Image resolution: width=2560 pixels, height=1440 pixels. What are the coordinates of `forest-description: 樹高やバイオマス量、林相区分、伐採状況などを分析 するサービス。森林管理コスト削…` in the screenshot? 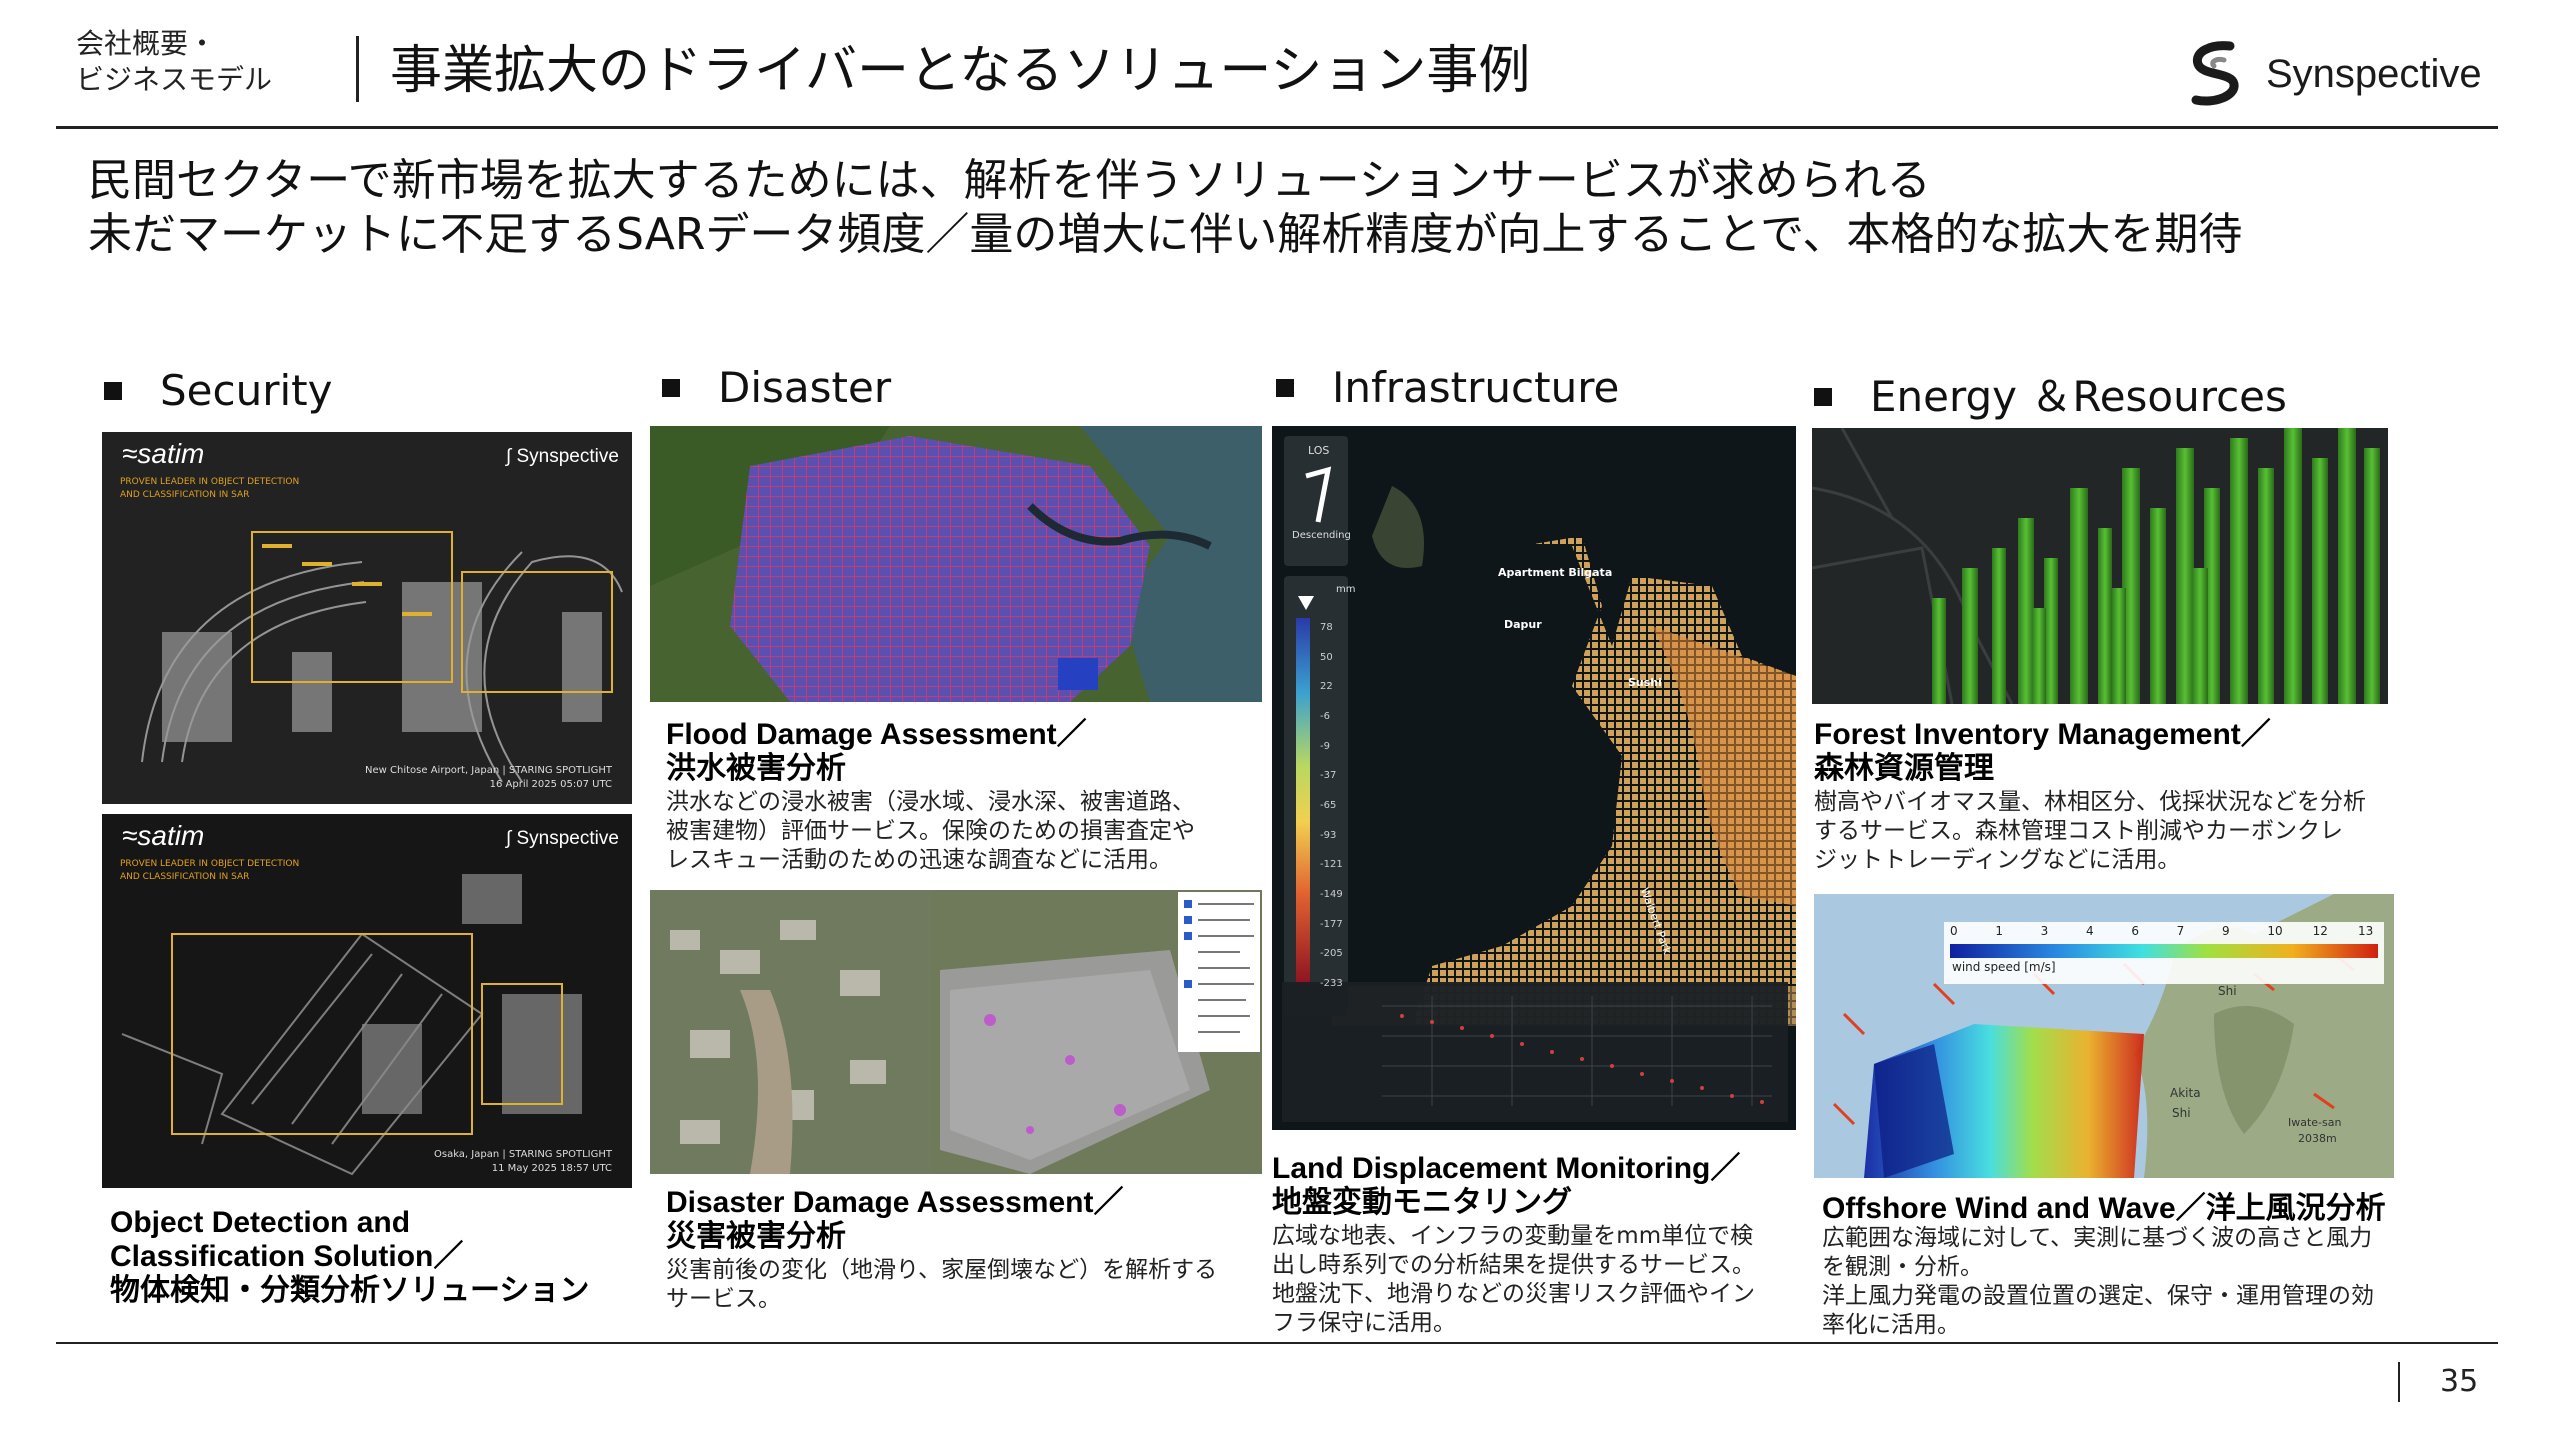 It's located at (2090, 831).